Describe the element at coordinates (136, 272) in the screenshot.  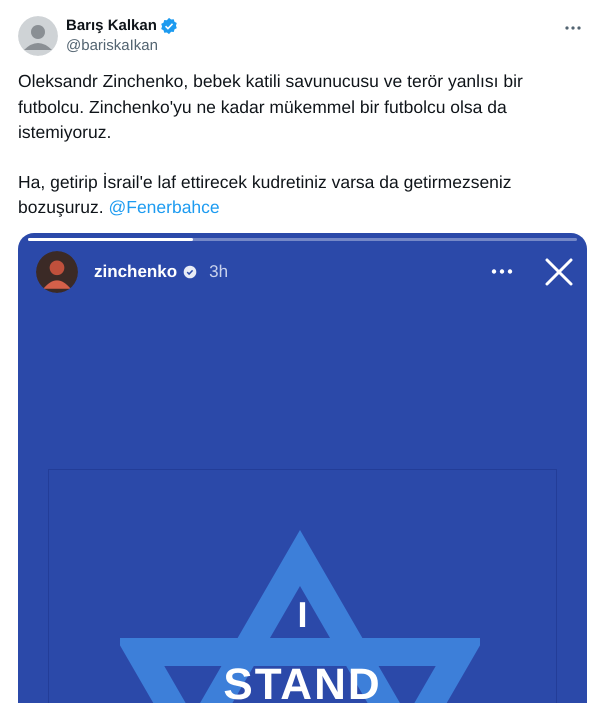
I see `story-username: zinchenko` at that location.